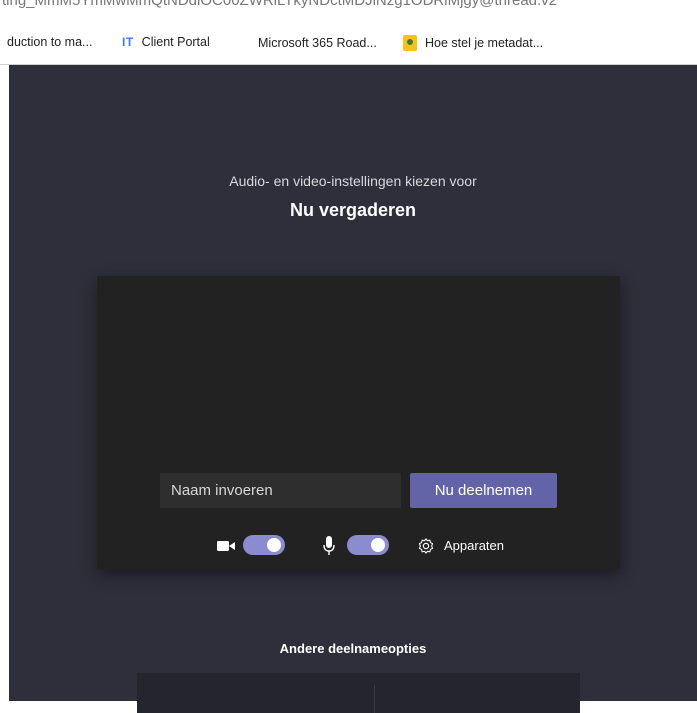  What do you see at coordinates (368, 545) in the screenshot?
I see `microphone-toggle` at bounding box center [368, 545].